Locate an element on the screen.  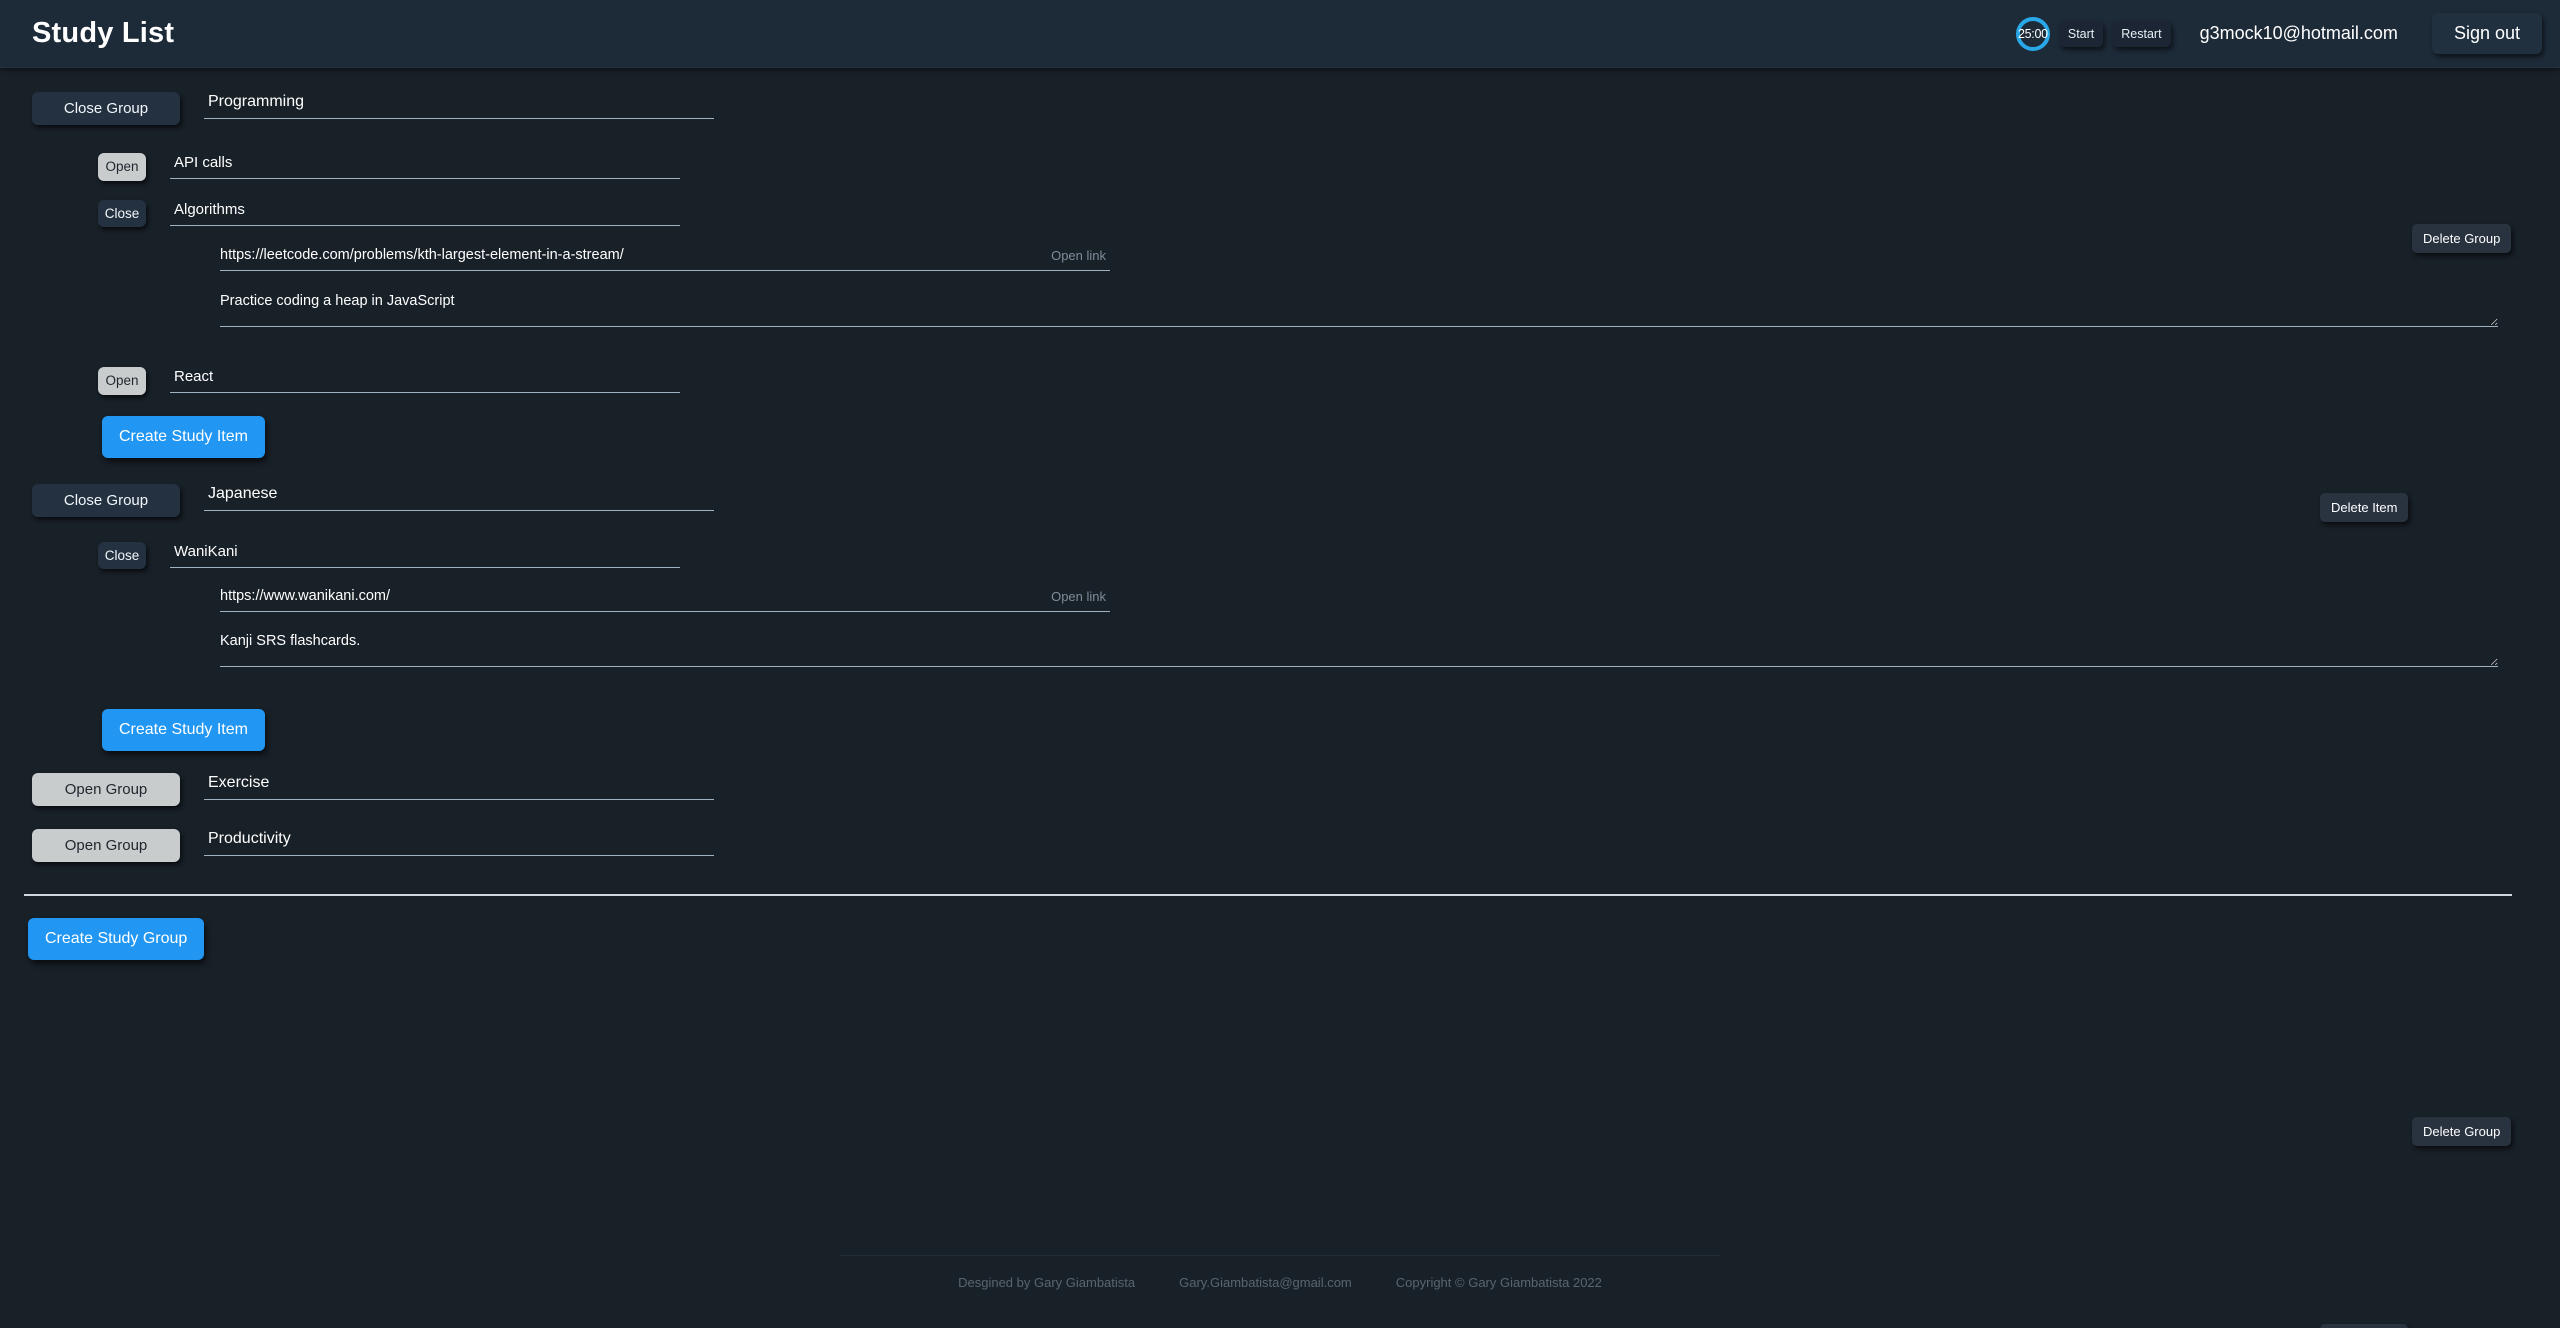
section-divider is located at coordinates (1268, 895).